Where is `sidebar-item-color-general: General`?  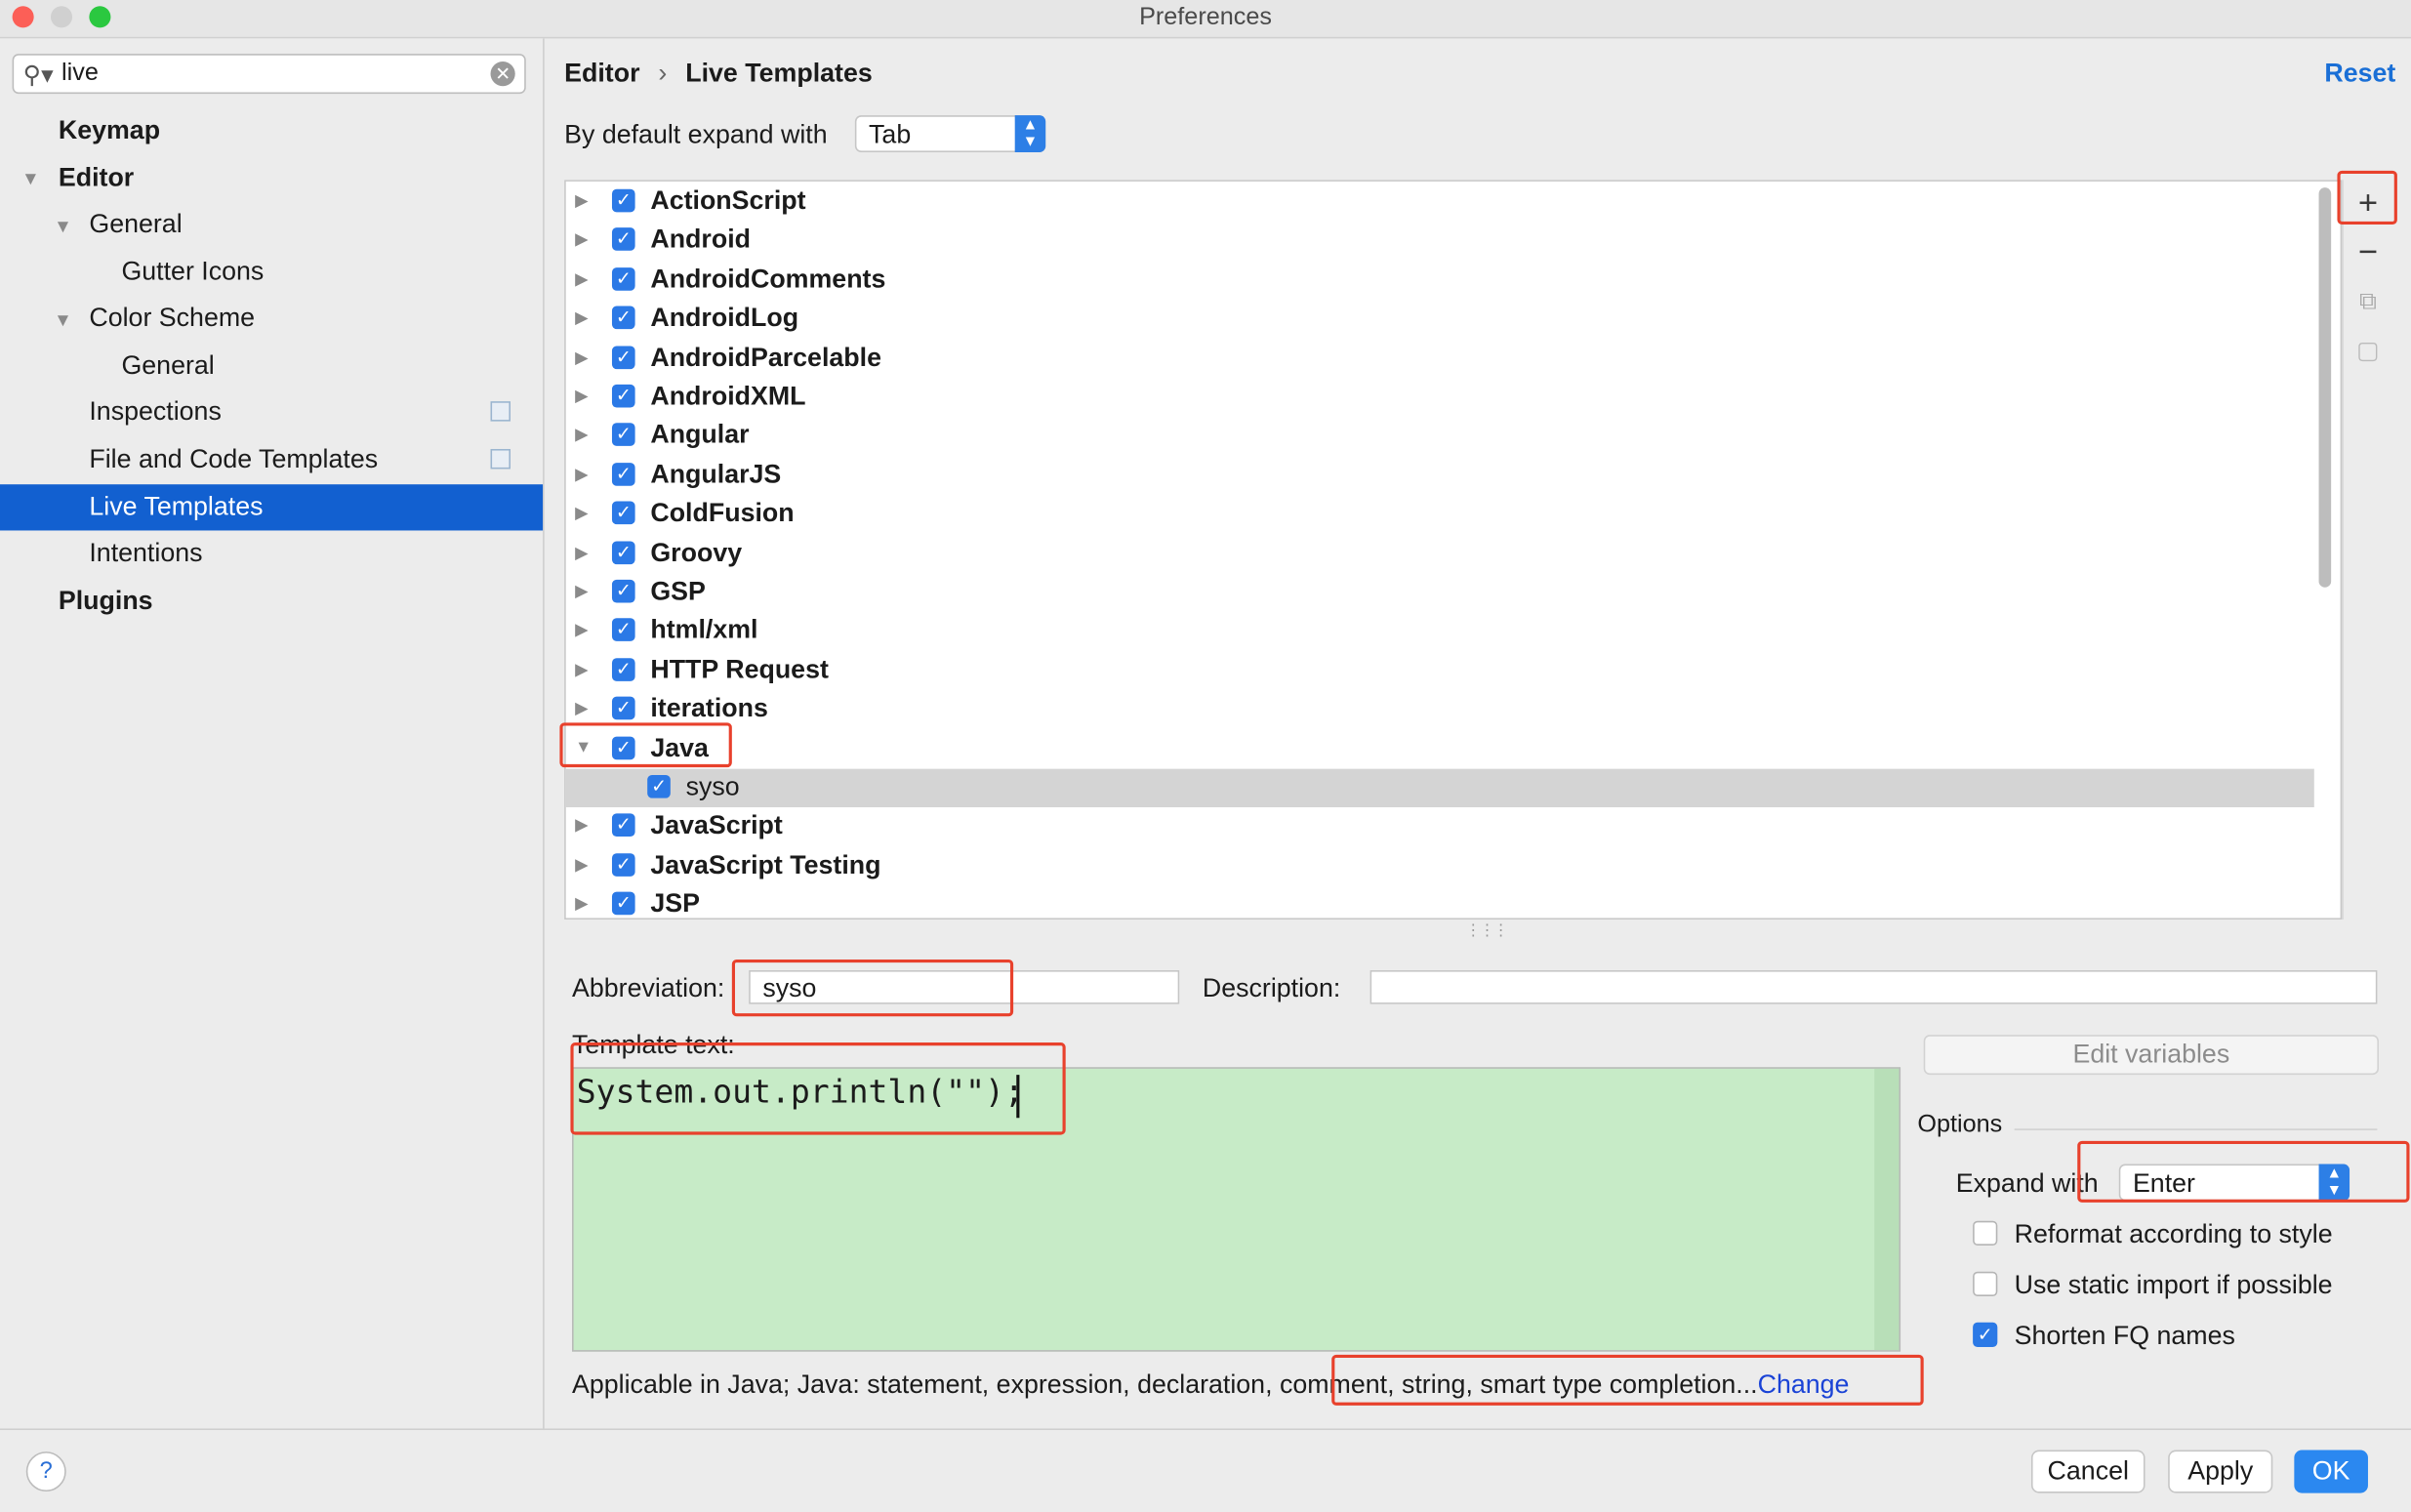 sidebar-item-color-general: General is located at coordinates (167, 365).